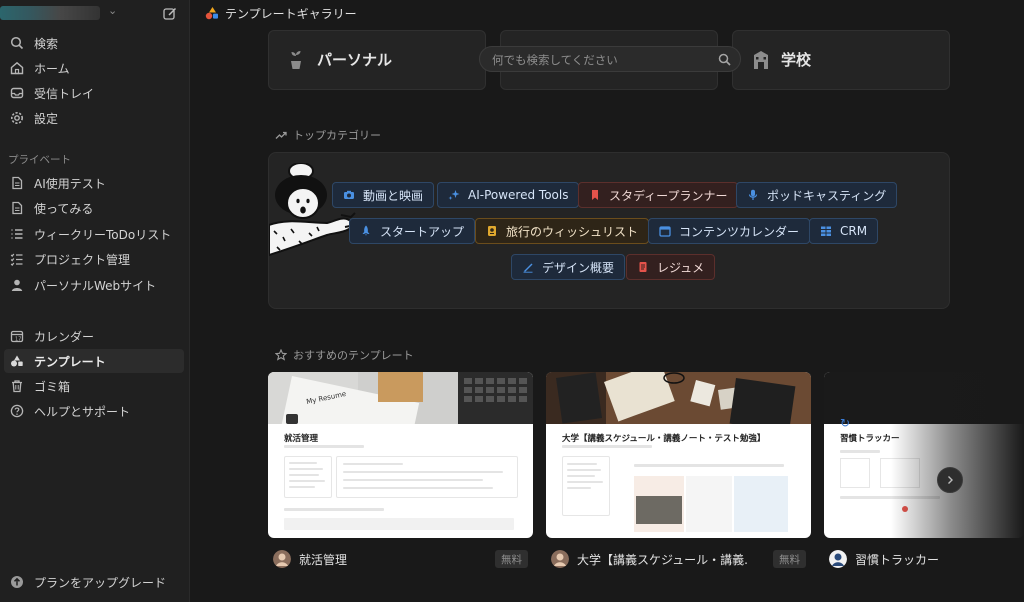 This screenshot has height=602, width=1024. Describe the element at coordinates (17, 68) in the screenshot. I see `home-icon` at that location.